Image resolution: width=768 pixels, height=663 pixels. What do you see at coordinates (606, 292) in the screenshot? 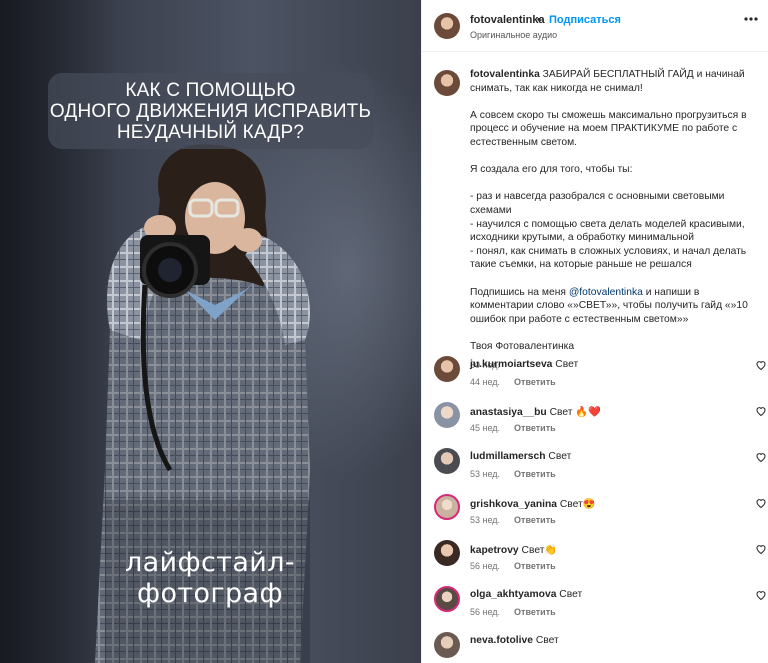
I see `mention-link: @fotovalentinka` at bounding box center [606, 292].